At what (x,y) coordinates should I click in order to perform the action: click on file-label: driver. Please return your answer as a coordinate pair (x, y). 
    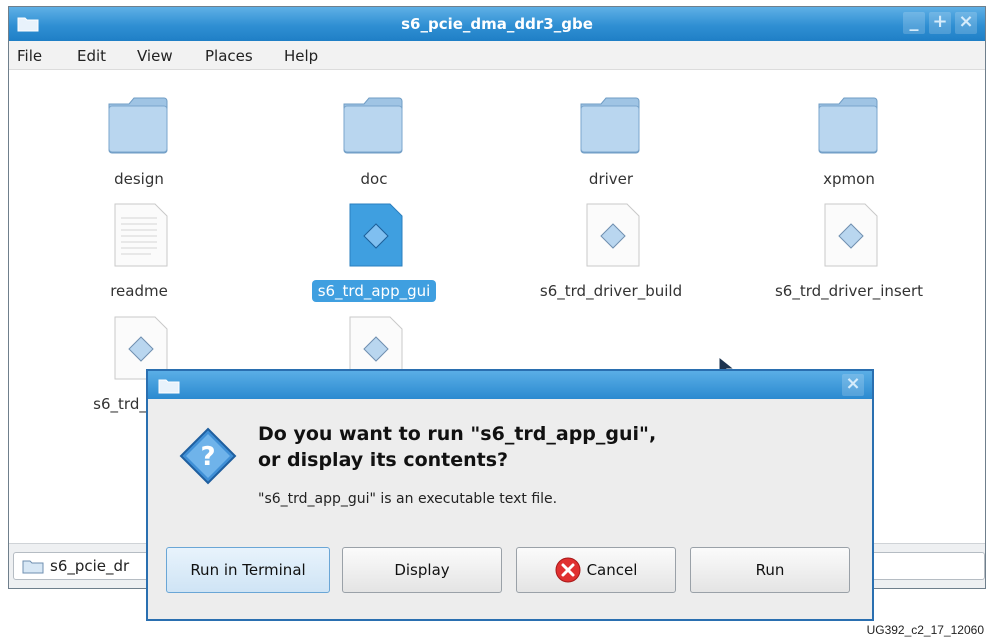
    Looking at the image, I should click on (611, 179).